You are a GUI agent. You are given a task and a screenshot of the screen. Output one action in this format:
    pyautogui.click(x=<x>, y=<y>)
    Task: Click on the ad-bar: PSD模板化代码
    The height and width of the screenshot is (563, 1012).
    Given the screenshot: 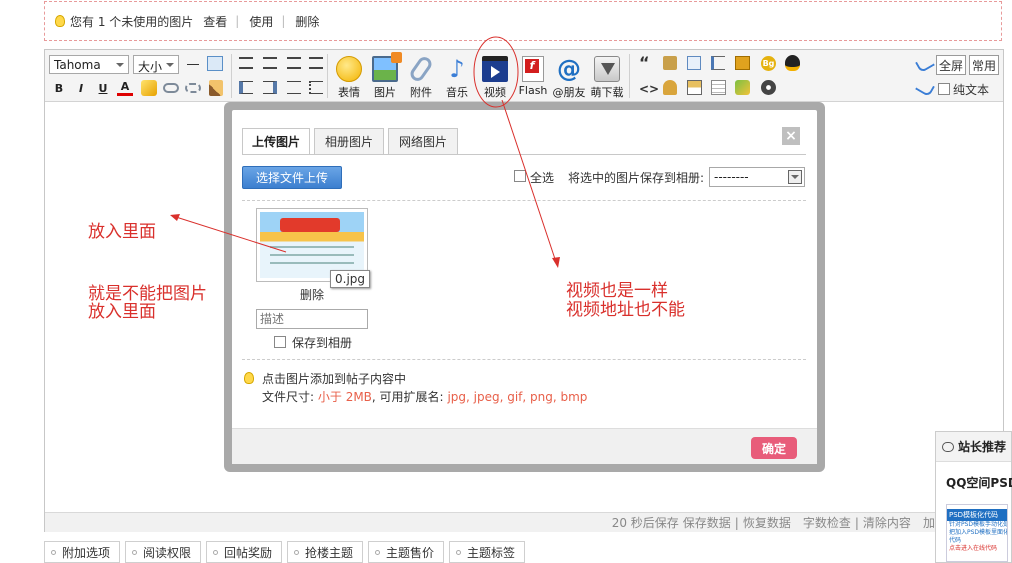 What is the action you would take?
    pyautogui.click(x=977, y=515)
    